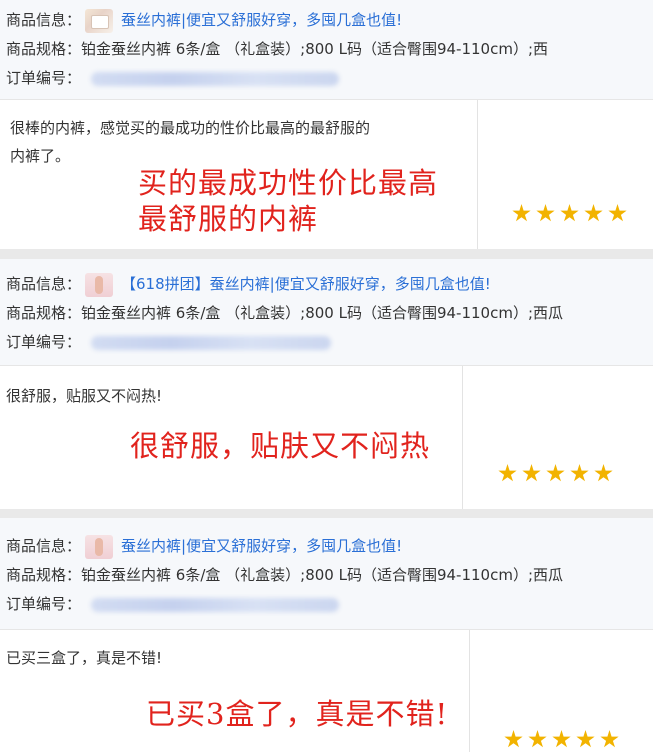 The height and width of the screenshot is (752, 653). I want to click on product-info-row: 商品信息： 【618拼团】蚕丝内裤|便宜又舒服好穿，多囤几盒也值!, so click(329, 284).